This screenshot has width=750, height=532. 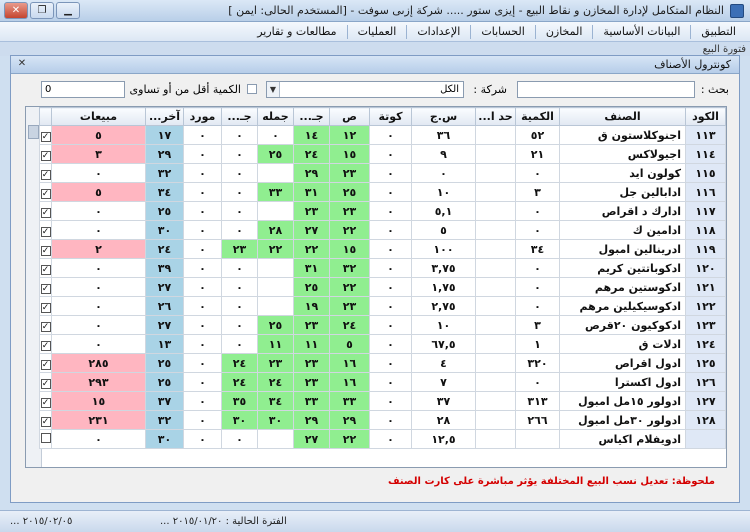 What do you see at coordinates (443, 401) in the screenshot?
I see `cell-price: ٣٧` at bounding box center [443, 401].